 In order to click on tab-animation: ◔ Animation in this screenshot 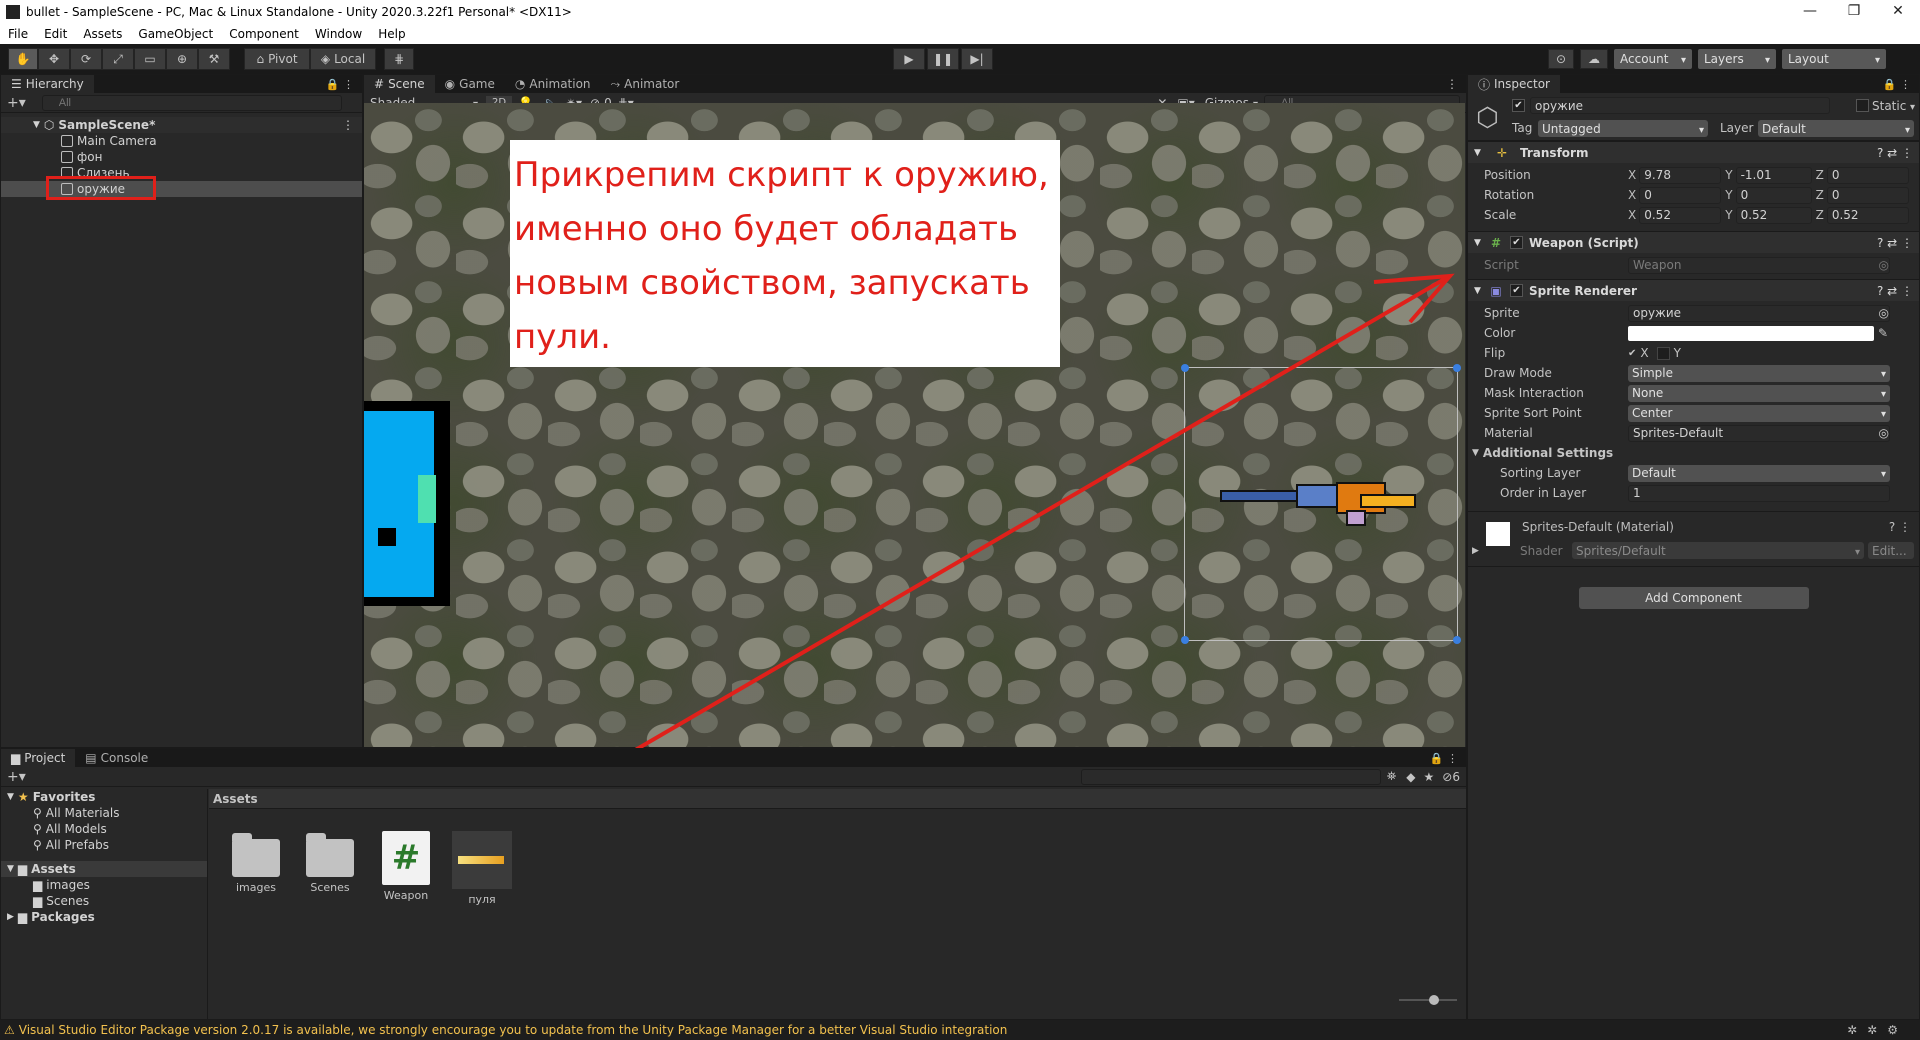, I will do `click(552, 84)`.